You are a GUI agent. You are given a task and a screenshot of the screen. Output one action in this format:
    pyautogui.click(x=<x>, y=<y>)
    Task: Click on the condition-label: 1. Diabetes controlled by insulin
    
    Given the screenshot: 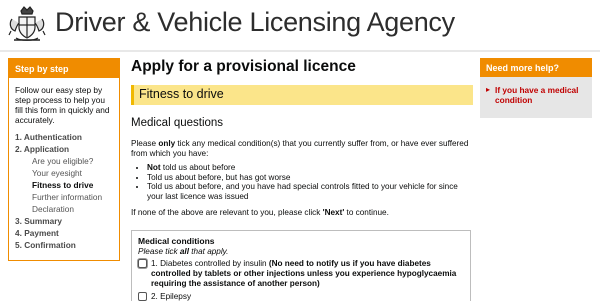 What is the action you would take?
    pyautogui.click(x=210, y=263)
    